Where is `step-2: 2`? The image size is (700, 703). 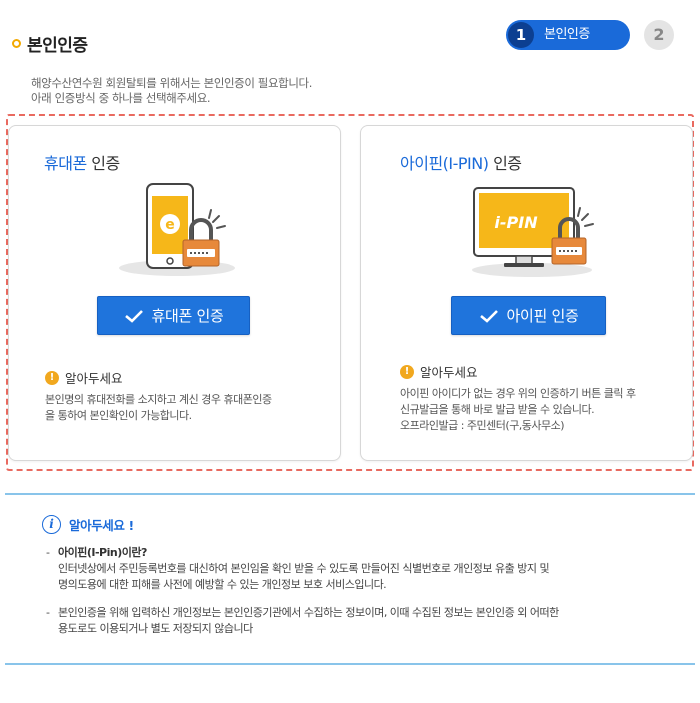
step-2: 2 is located at coordinates (659, 35).